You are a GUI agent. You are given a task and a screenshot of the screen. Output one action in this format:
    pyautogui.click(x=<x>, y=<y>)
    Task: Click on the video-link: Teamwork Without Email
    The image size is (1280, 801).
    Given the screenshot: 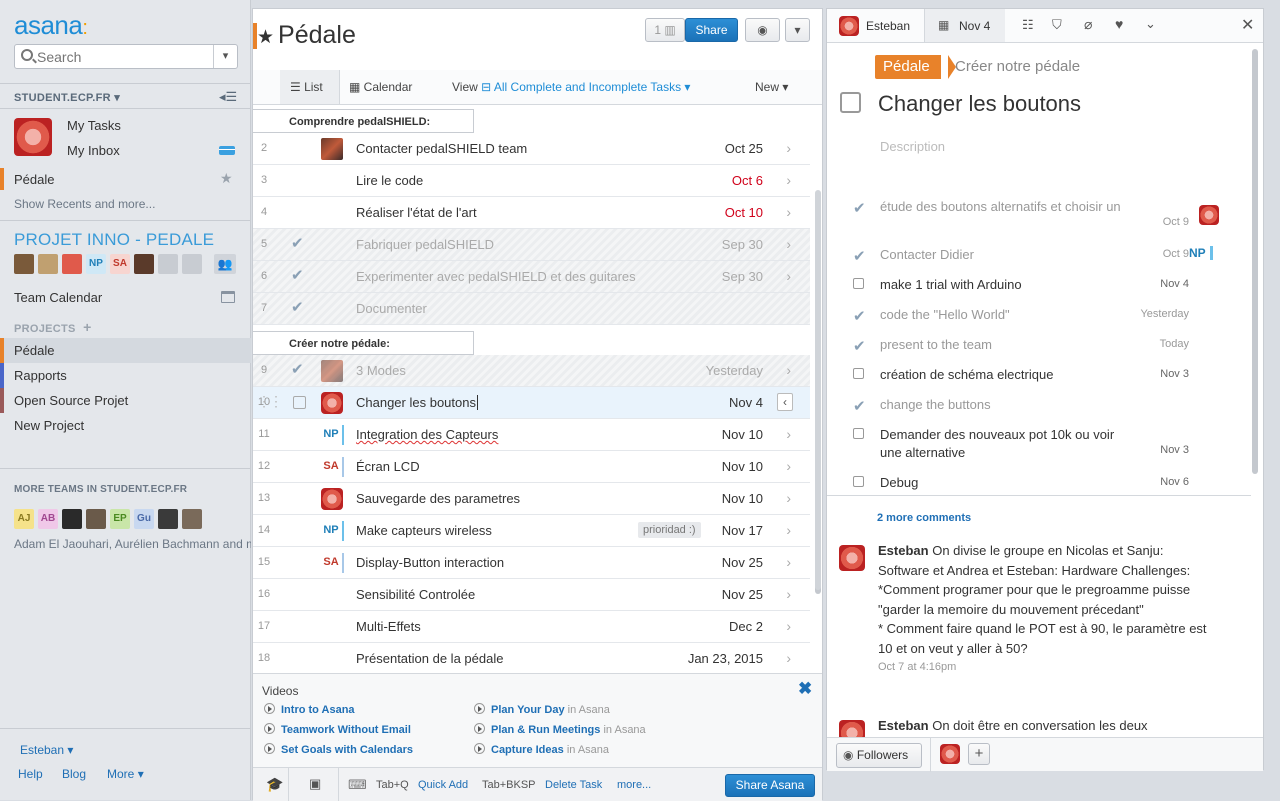 What is the action you would take?
    pyautogui.click(x=337, y=729)
    